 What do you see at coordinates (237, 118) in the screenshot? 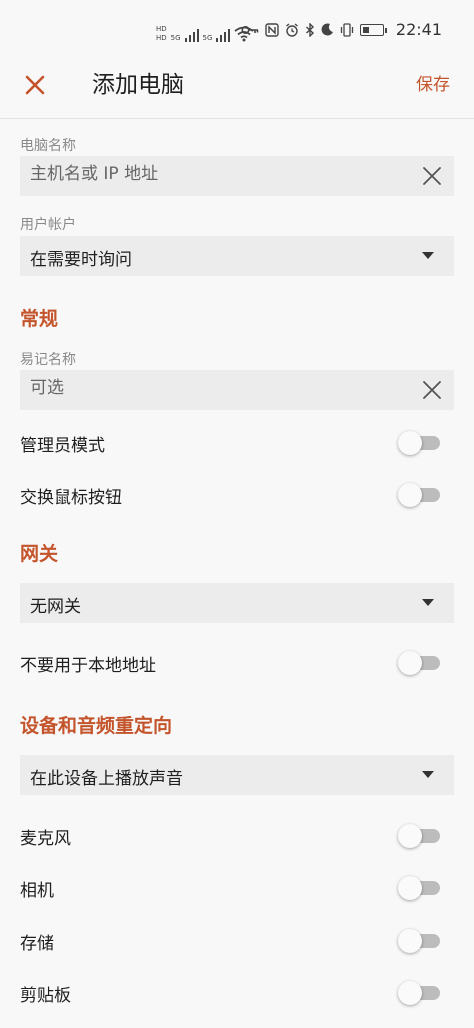
I see `appbar-divider` at bounding box center [237, 118].